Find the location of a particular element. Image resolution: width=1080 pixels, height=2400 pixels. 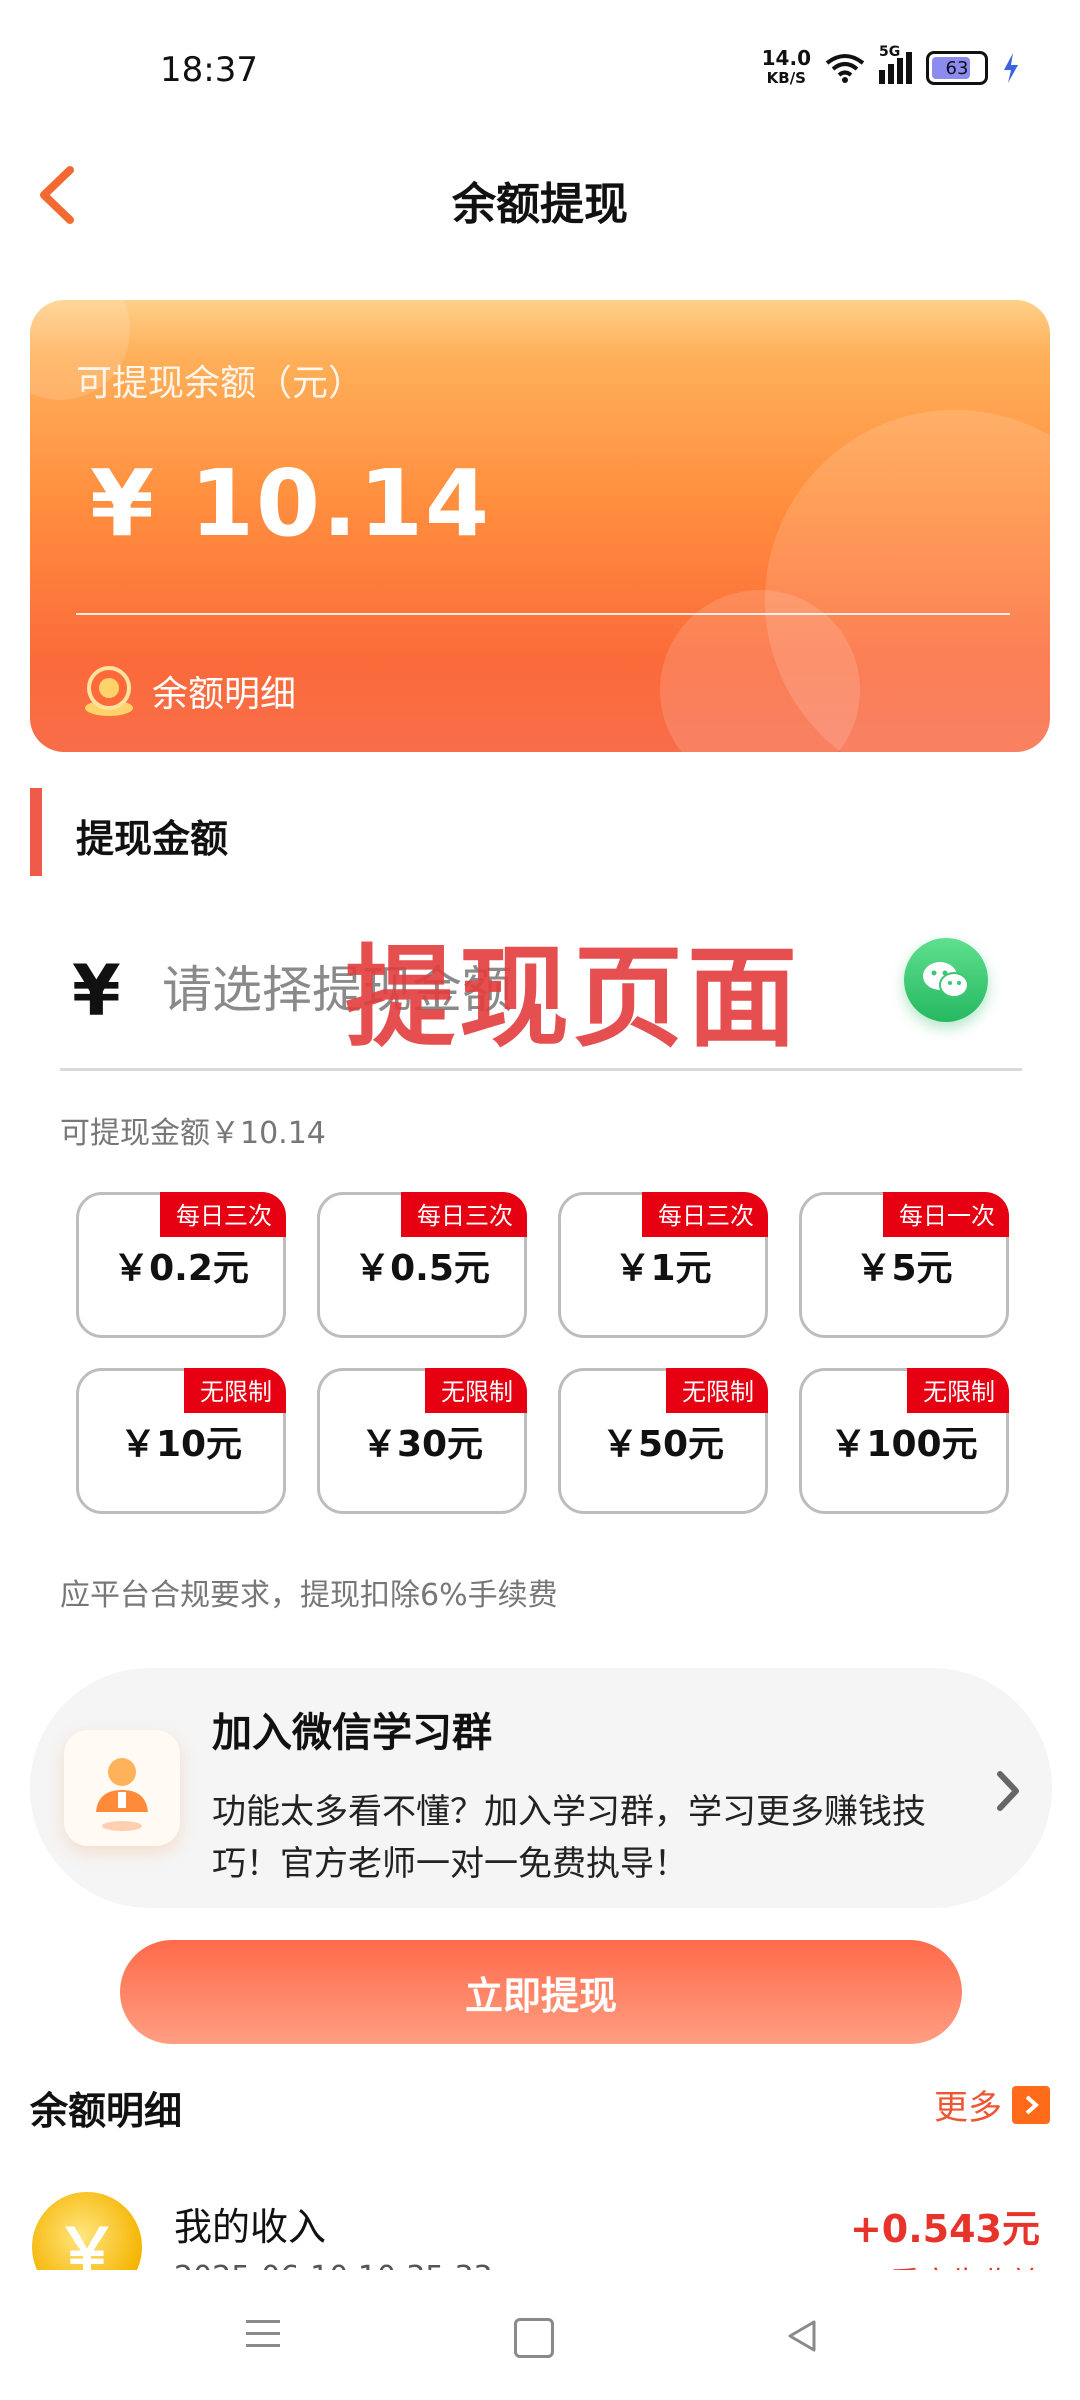

amount-option: 无限制 ￥50元 is located at coordinates (663, 1441).